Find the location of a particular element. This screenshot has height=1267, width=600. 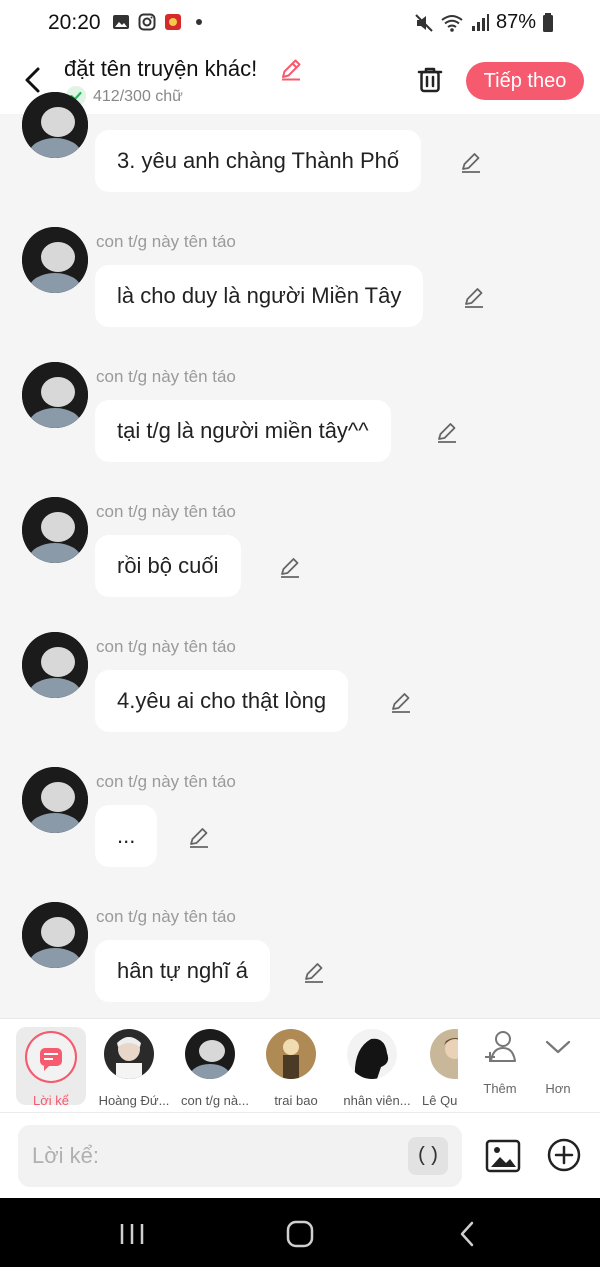

more-notifications-dot is located at coordinates (199, 22).